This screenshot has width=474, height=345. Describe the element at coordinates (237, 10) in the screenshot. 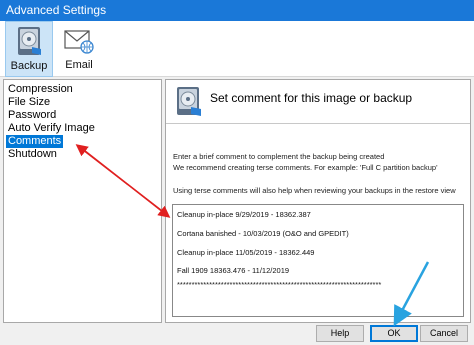

I see `window-titlebar: Advanced Settings` at that location.